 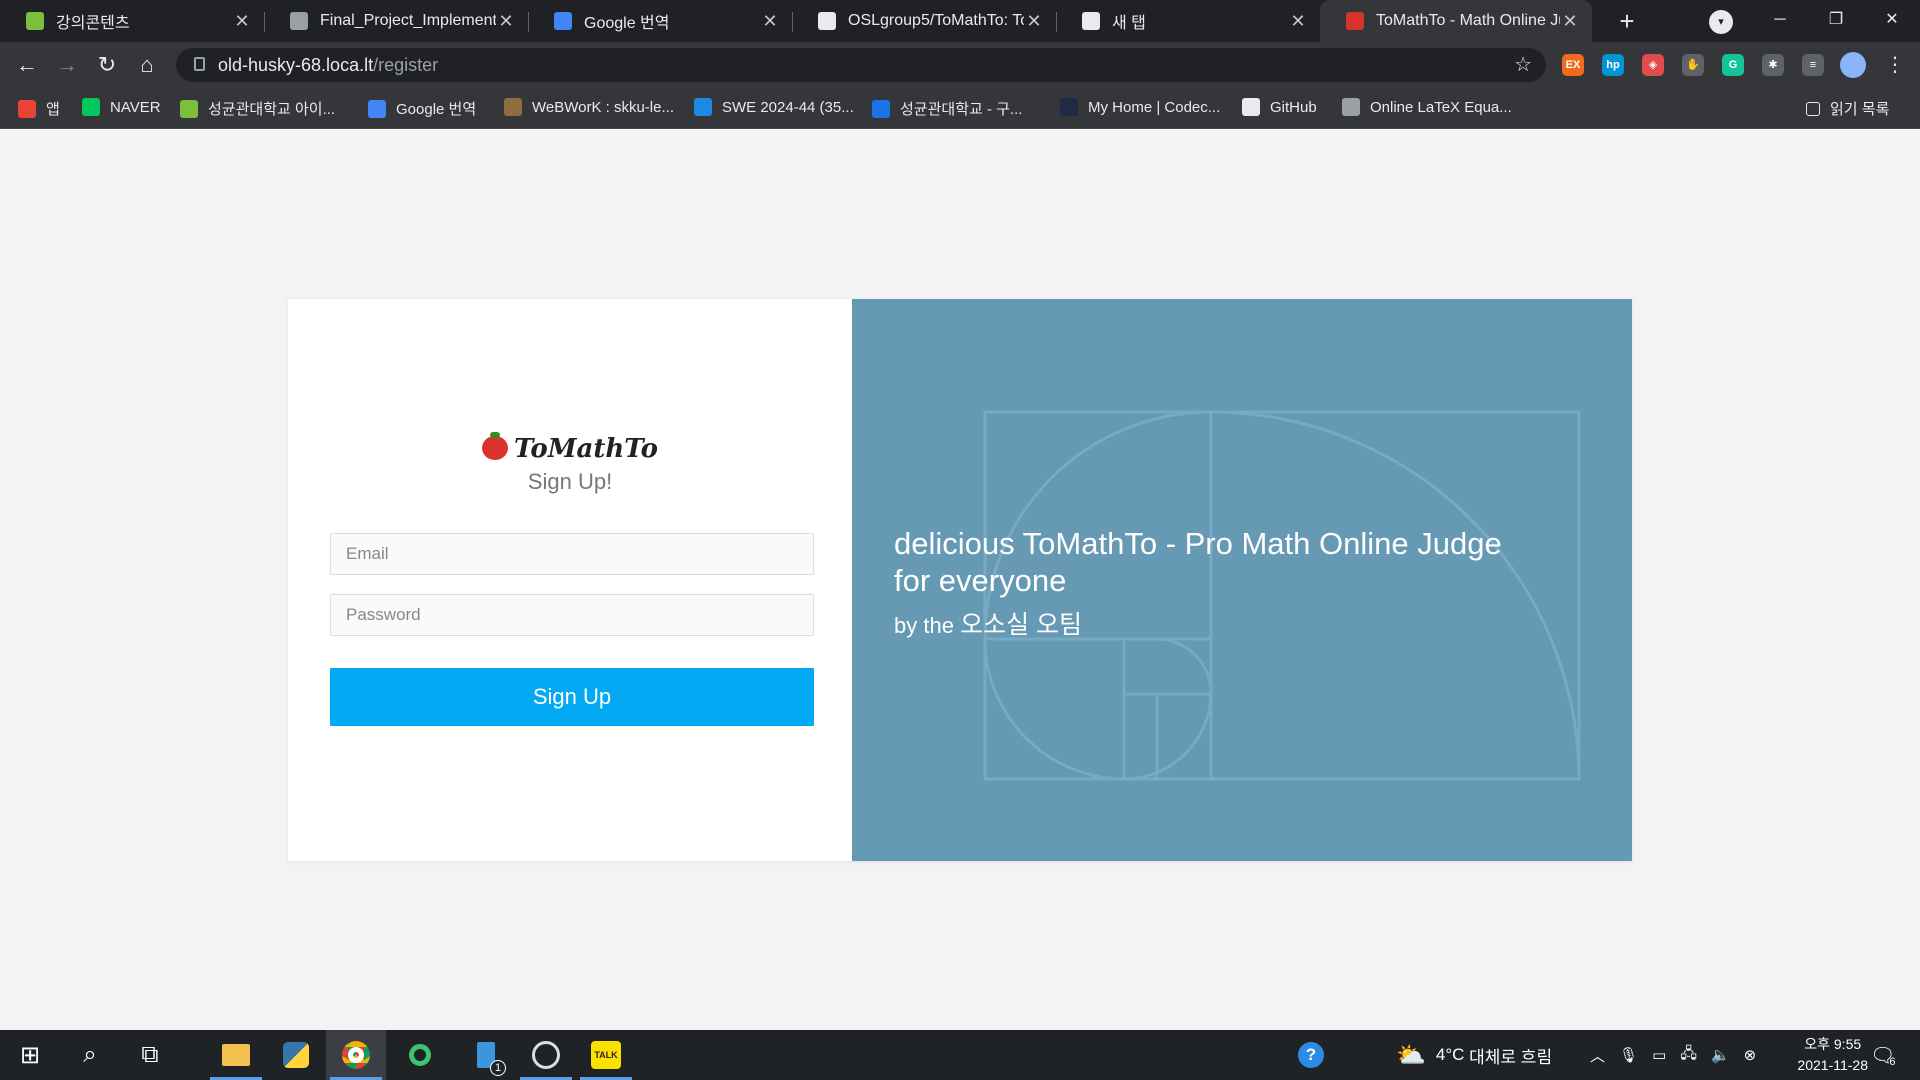 What do you see at coordinates (1188, 21) in the screenshot?
I see `tab-5: 새 탭 ✕` at bounding box center [1188, 21].